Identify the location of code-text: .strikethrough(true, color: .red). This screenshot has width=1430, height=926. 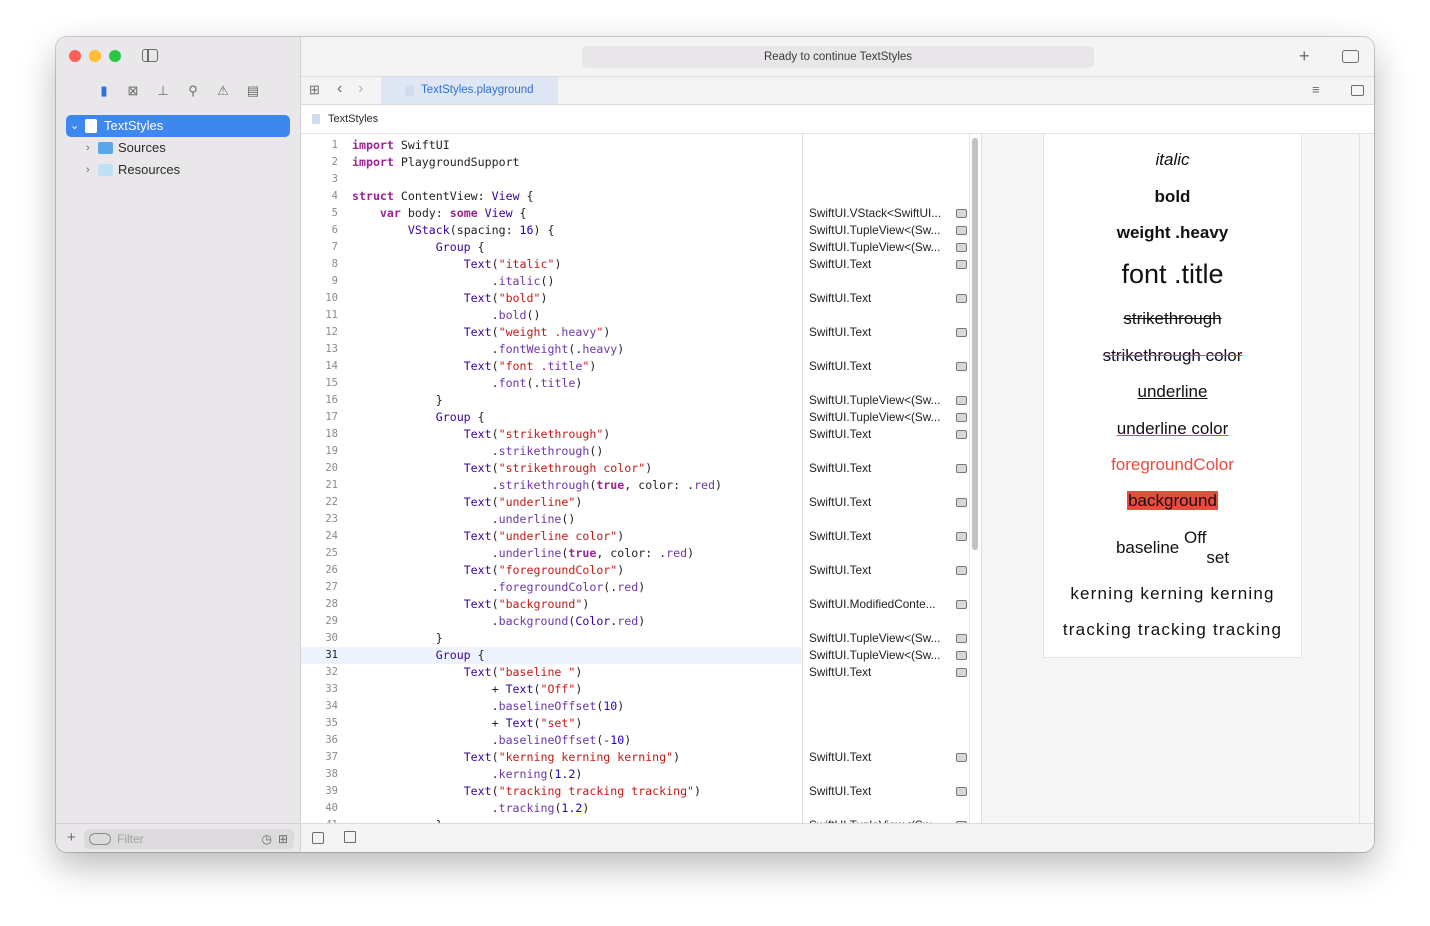
(537, 485).